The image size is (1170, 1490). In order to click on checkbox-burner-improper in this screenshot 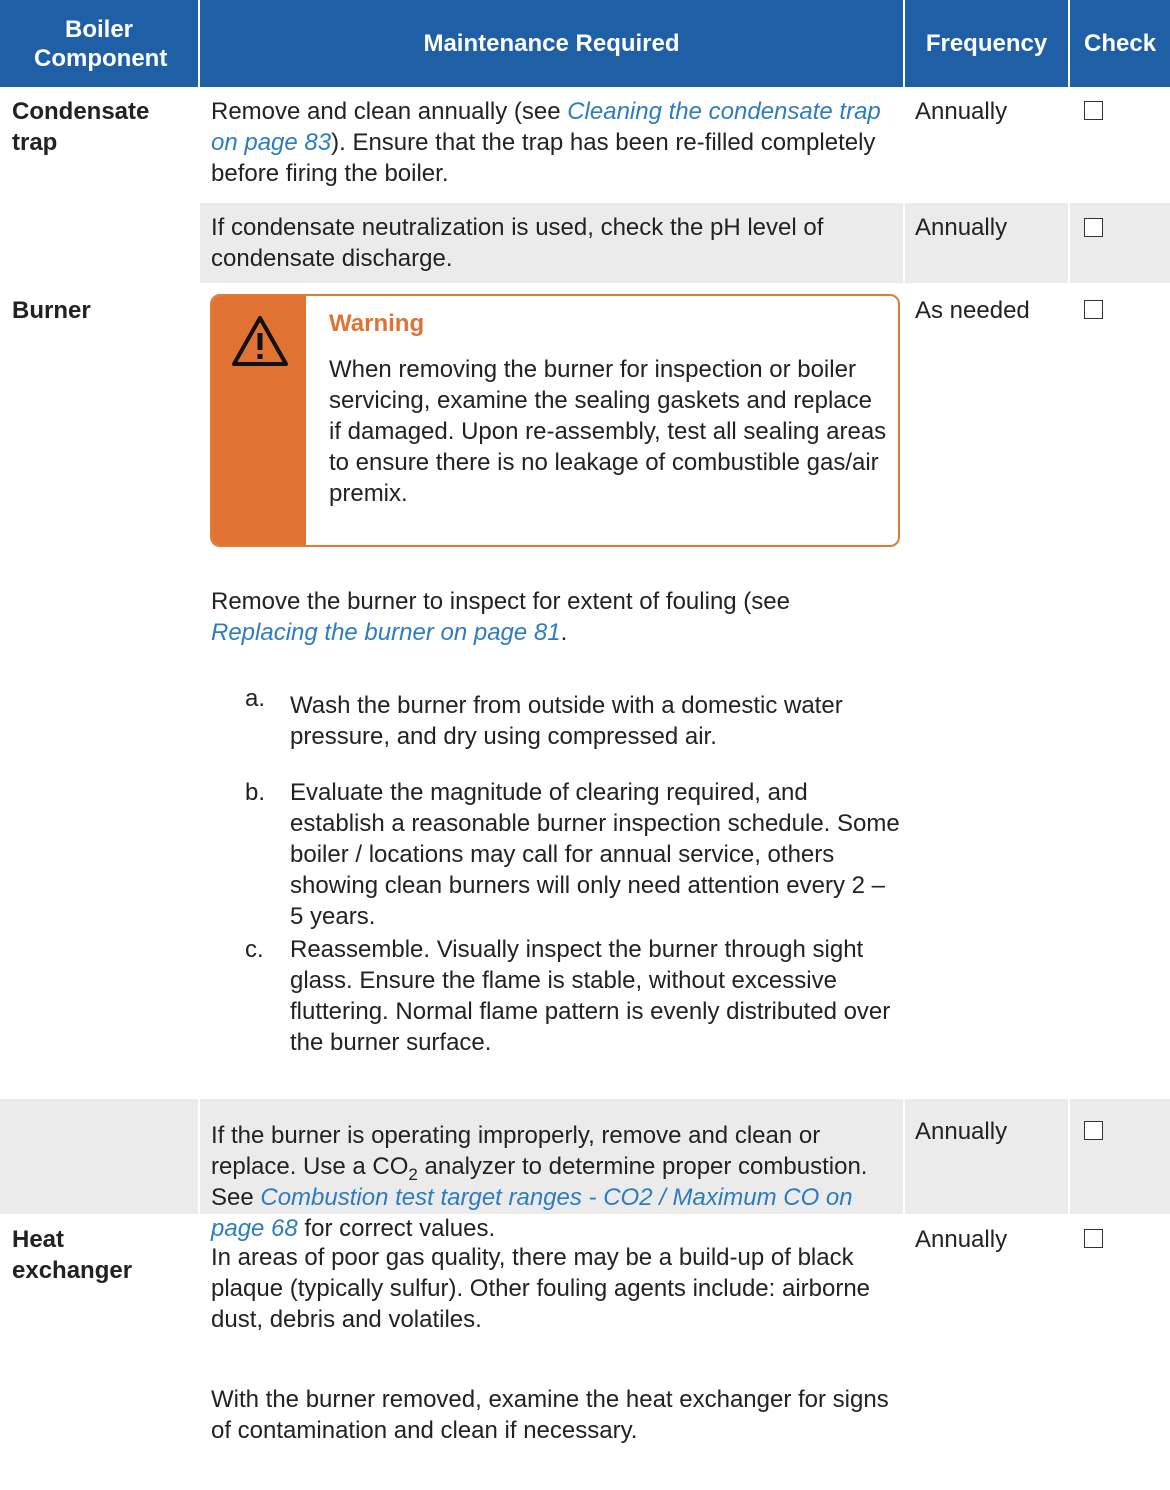, I will do `click(1093, 1130)`.